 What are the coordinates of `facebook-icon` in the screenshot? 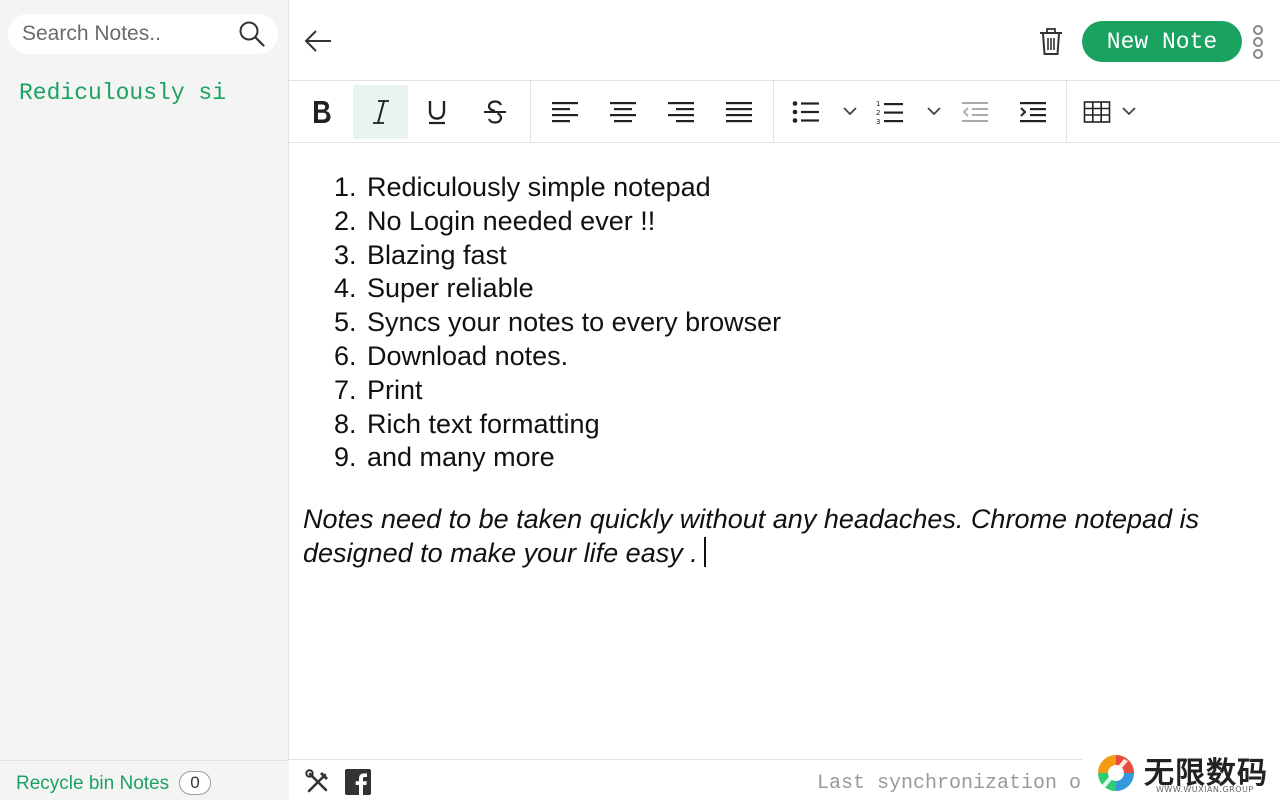 It's located at (358, 782).